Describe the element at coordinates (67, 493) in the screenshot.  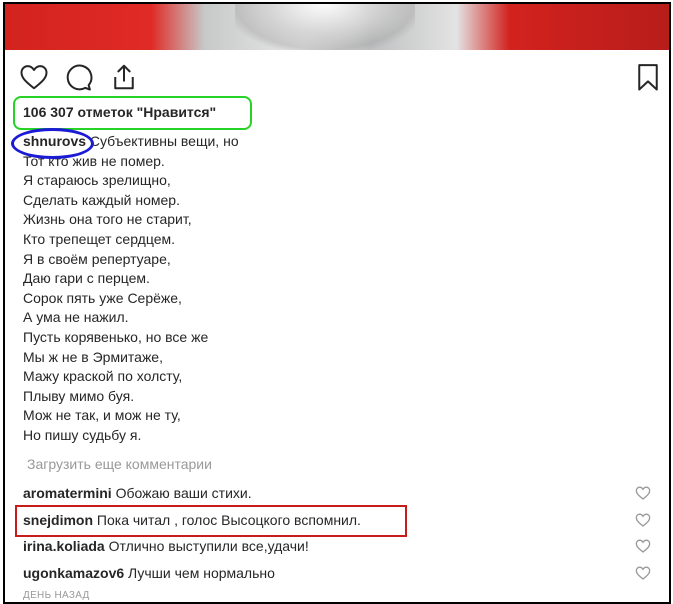
I see `comment-username: aromatermini` at that location.